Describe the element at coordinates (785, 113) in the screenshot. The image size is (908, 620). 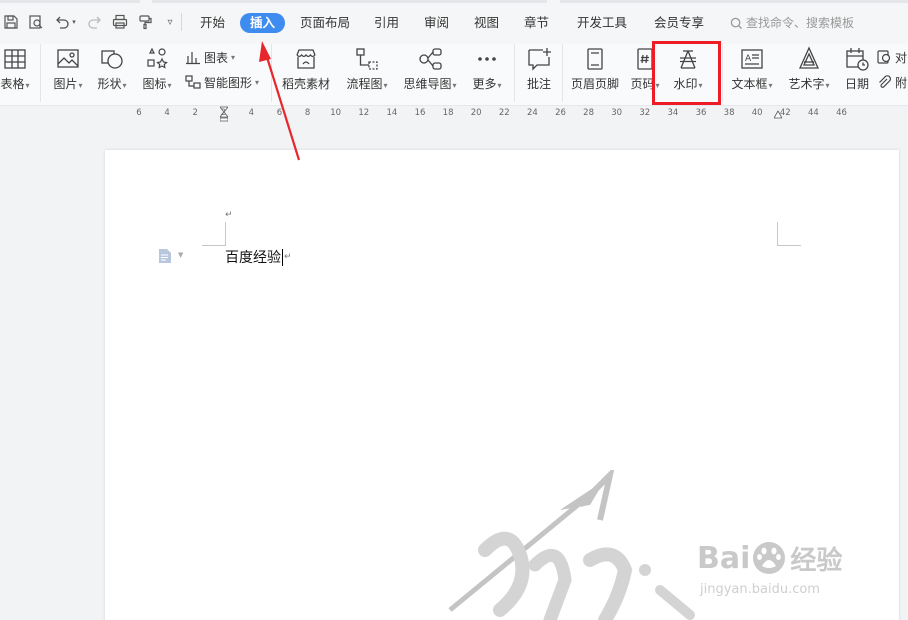
I see `ruler-tick-label: 42` at that location.